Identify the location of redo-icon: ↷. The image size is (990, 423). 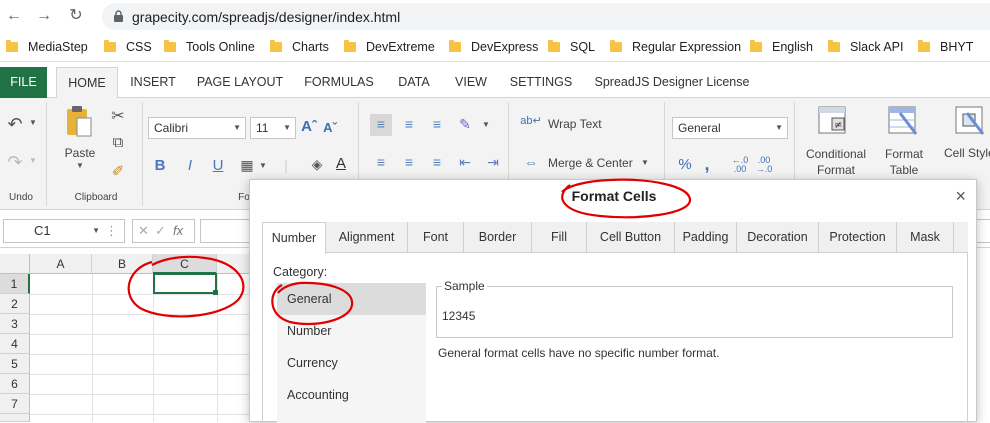
(15, 162).